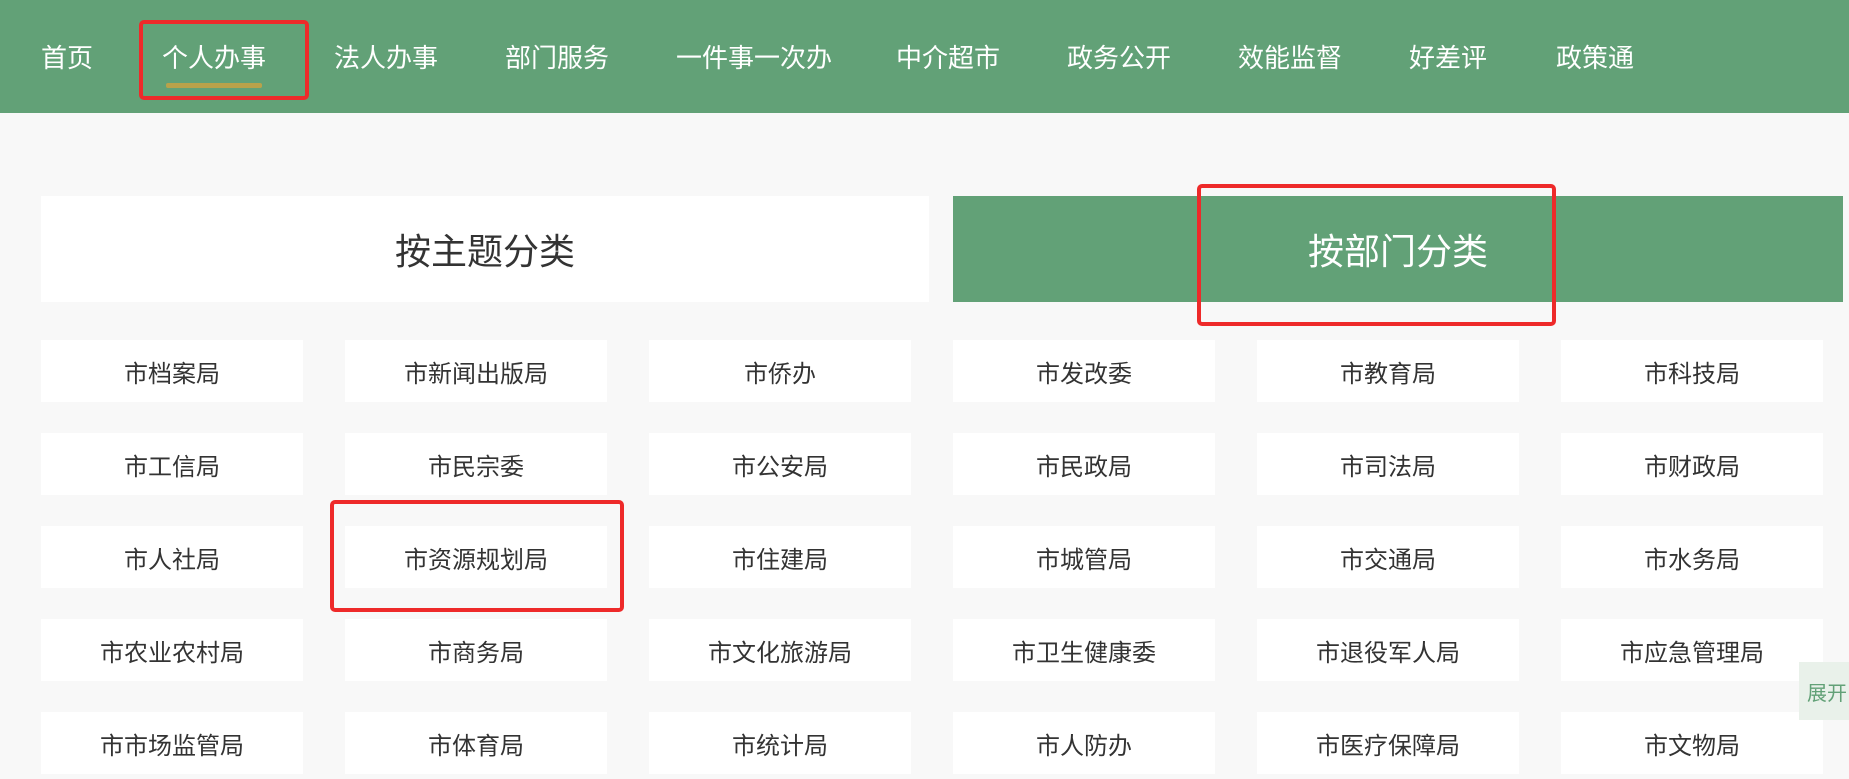 The image size is (1849, 779). I want to click on department-item: 市资源规划局, so click(476, 557).